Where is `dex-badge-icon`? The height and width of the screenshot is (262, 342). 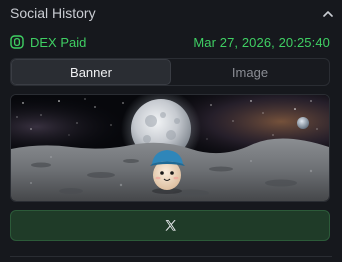 dex-badge-icon is located at coordinates (17, 42).